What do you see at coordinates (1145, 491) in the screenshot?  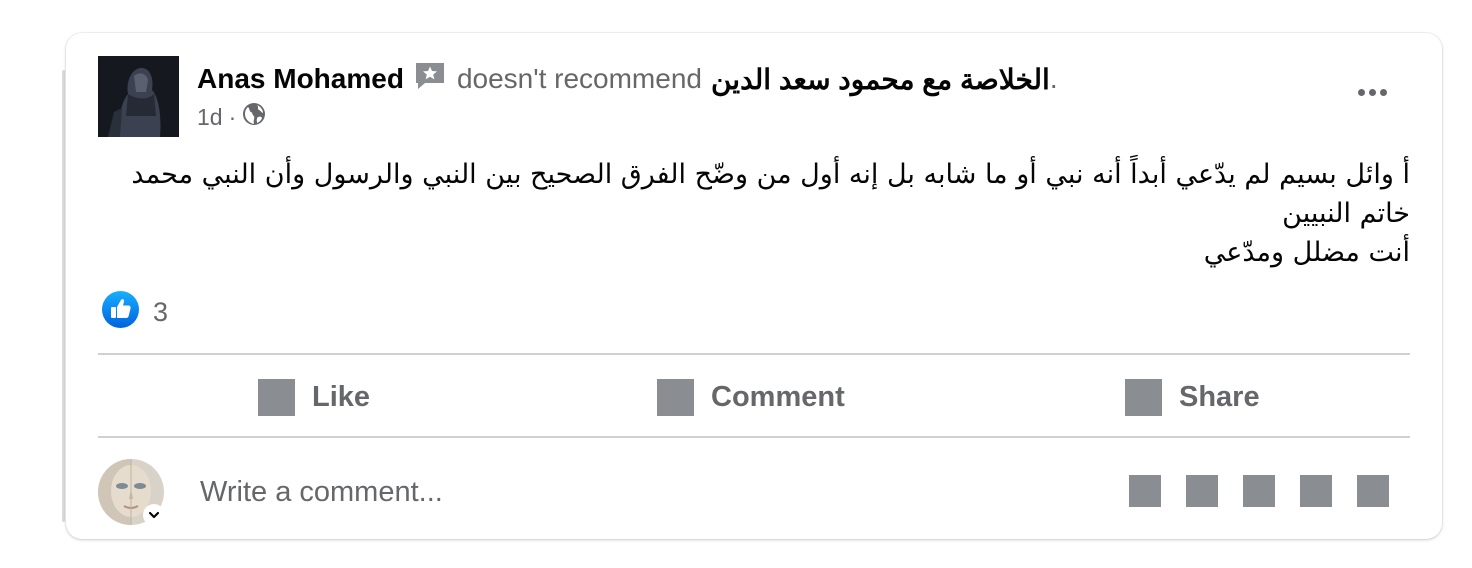 I see `emoji-icon` at bounding box center [1145, 491].